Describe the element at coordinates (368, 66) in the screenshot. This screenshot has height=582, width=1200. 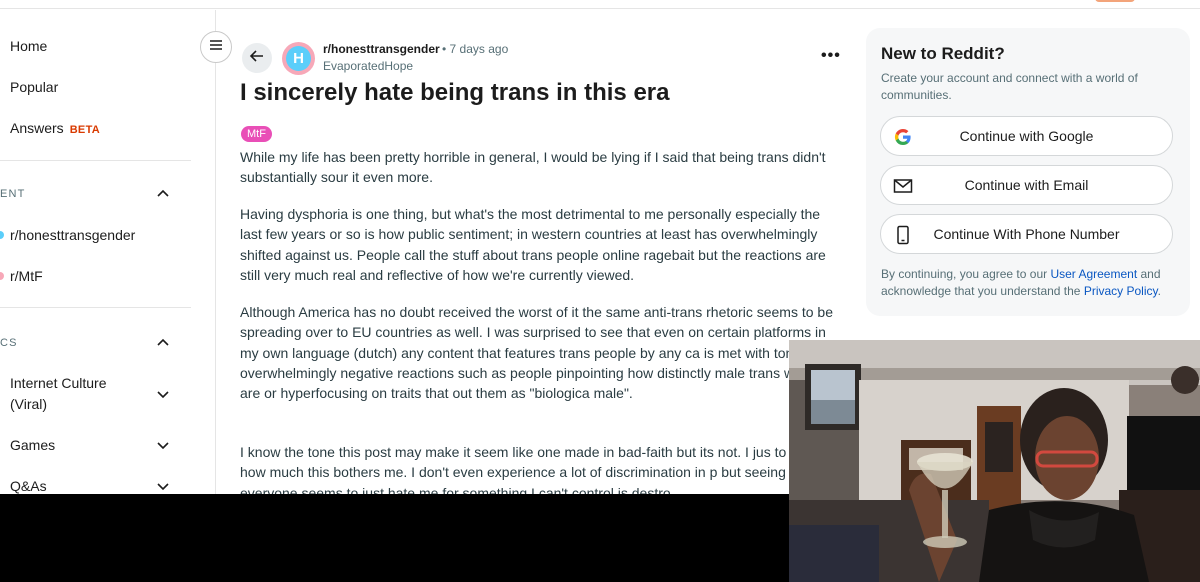
I see `author-link: EvaporatedHope` at that location.